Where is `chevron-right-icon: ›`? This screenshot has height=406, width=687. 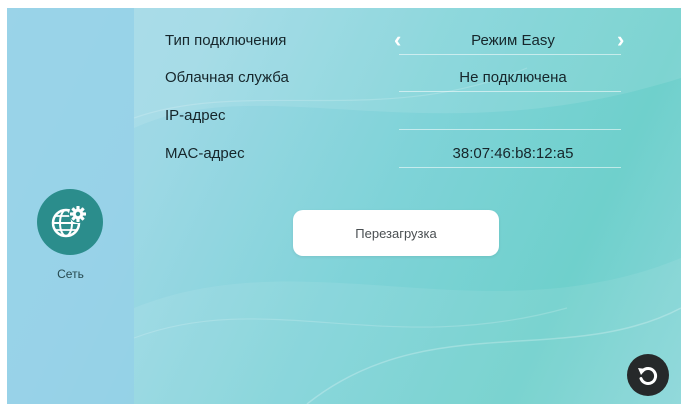
chevron-right-icon: › is located at coordinates (620, 40).